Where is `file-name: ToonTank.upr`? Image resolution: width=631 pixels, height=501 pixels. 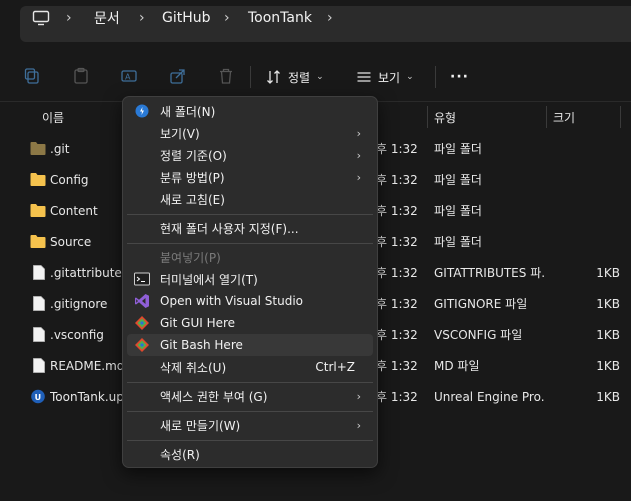
file-name: ToonTank.upr is located at coordinates (86, 396).